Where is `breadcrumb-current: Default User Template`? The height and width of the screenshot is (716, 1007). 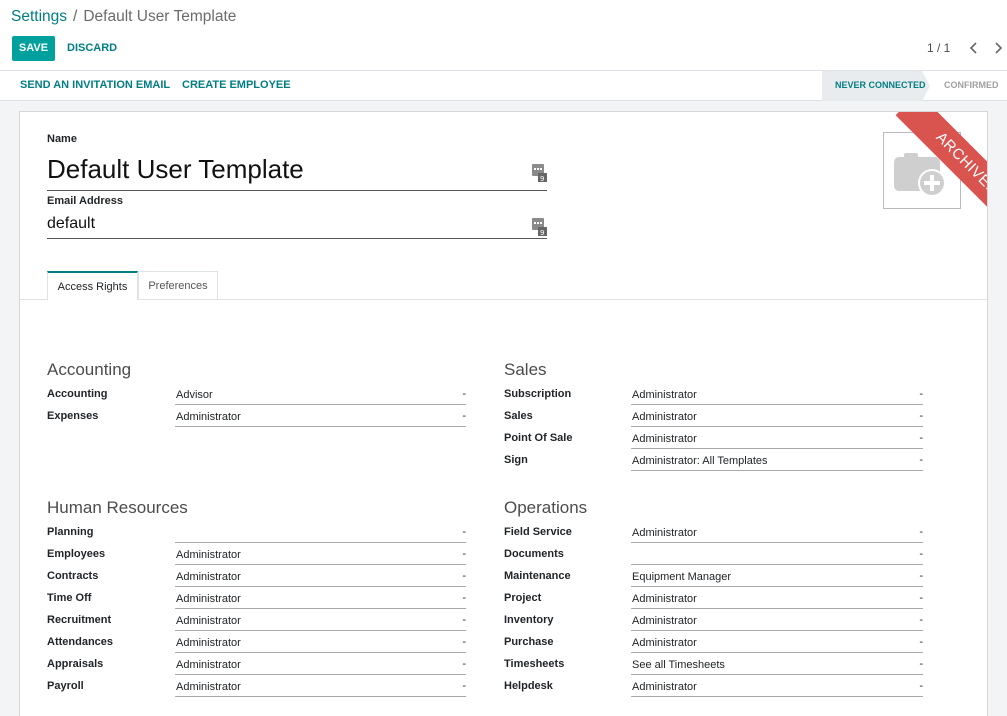
breadcrumb-current: Default User Template is located at coordinates (160, 16).